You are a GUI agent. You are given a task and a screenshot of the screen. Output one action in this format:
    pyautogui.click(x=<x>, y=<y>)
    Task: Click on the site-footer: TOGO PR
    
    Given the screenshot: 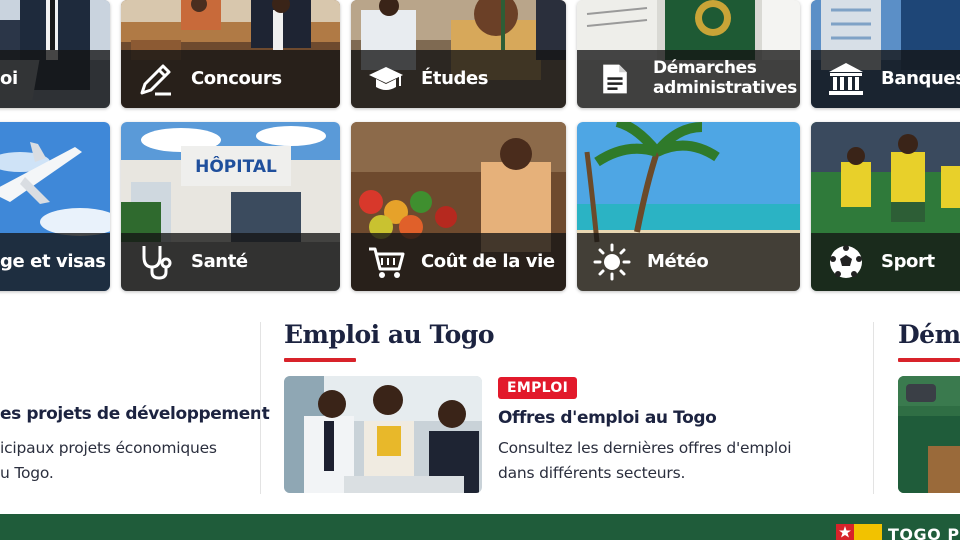 What is the action you would take?
    pyautogui.click(x=480, y=527)
    